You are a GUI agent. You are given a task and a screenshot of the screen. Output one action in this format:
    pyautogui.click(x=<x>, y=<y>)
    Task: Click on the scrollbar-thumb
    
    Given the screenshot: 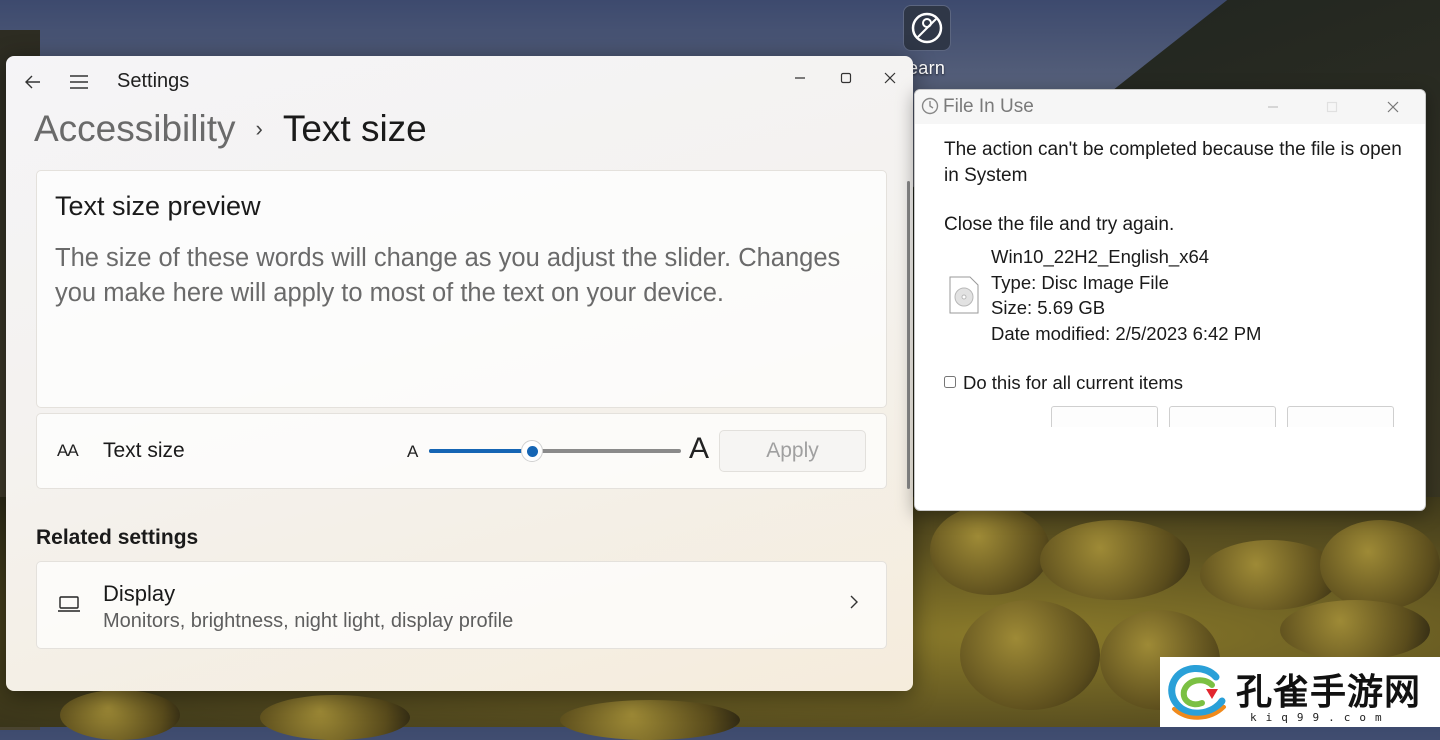 What is the action you would take?
    pyautogui.click(x=908, y=335)
    